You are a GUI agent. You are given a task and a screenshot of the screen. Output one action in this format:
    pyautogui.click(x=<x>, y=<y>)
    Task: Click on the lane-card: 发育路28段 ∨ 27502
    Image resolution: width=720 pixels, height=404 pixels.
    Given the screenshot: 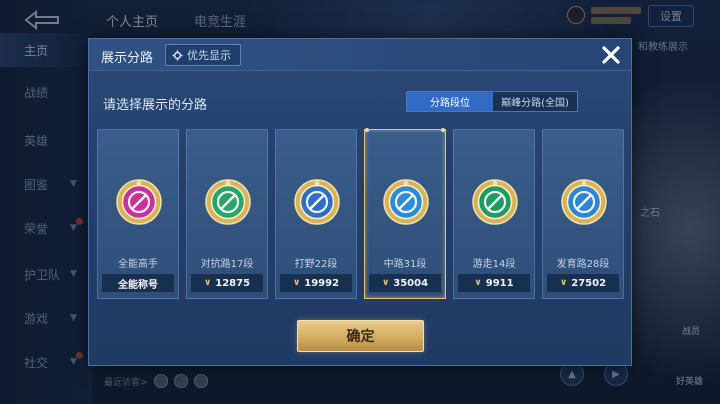 What is the action you would take?
    pyautogui.click(x=583, y=214)
    